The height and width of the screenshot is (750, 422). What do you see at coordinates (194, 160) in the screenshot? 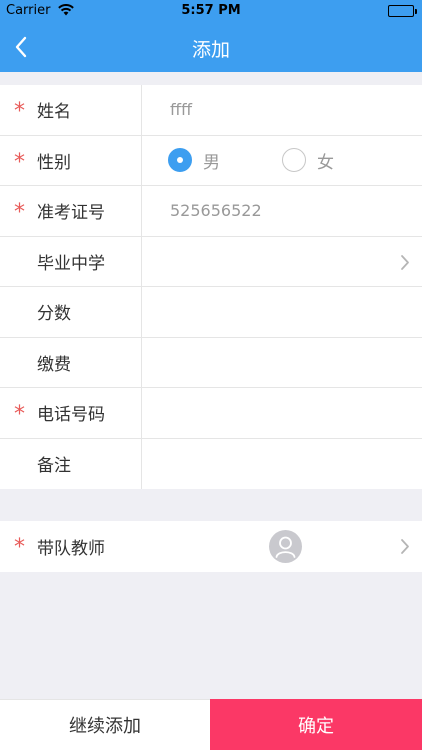
I see `gender-male-radio: 男` at bounding box center [194, 160].